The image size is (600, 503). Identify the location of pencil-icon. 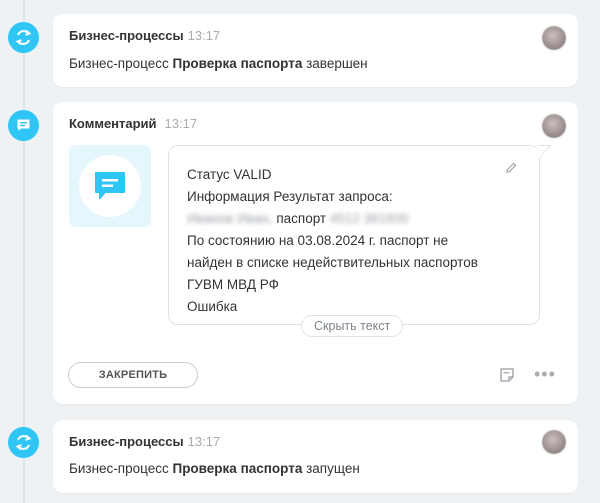
(511, 168).